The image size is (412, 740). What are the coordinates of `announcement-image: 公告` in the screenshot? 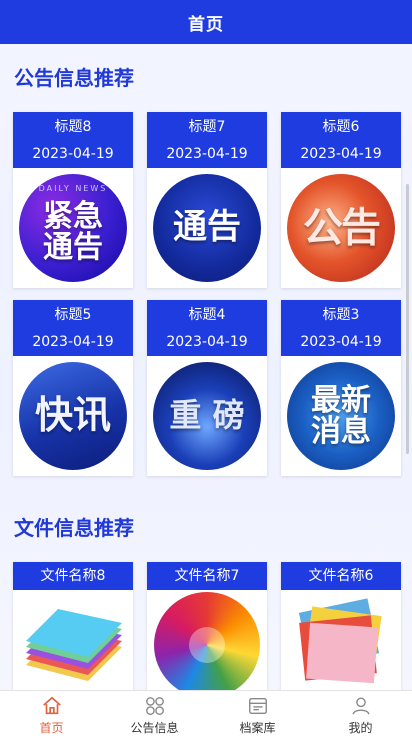 It's located at (341, 228).